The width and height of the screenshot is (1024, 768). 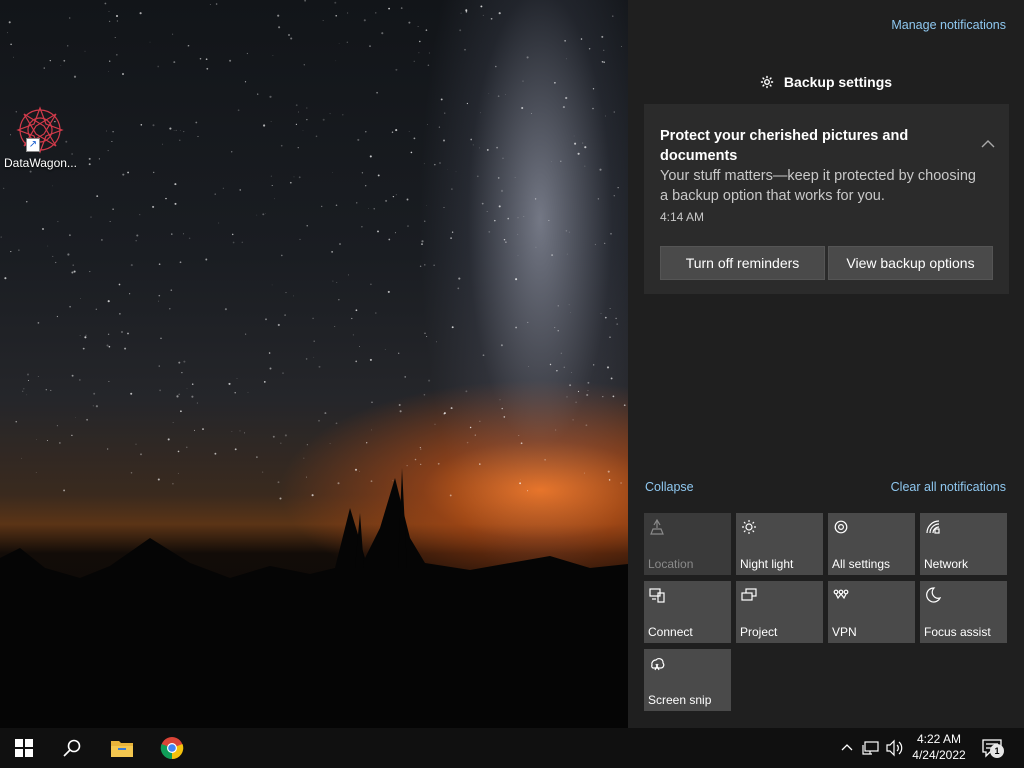 I want to click on quick-action-project: Project, so click(x=779, y=612).